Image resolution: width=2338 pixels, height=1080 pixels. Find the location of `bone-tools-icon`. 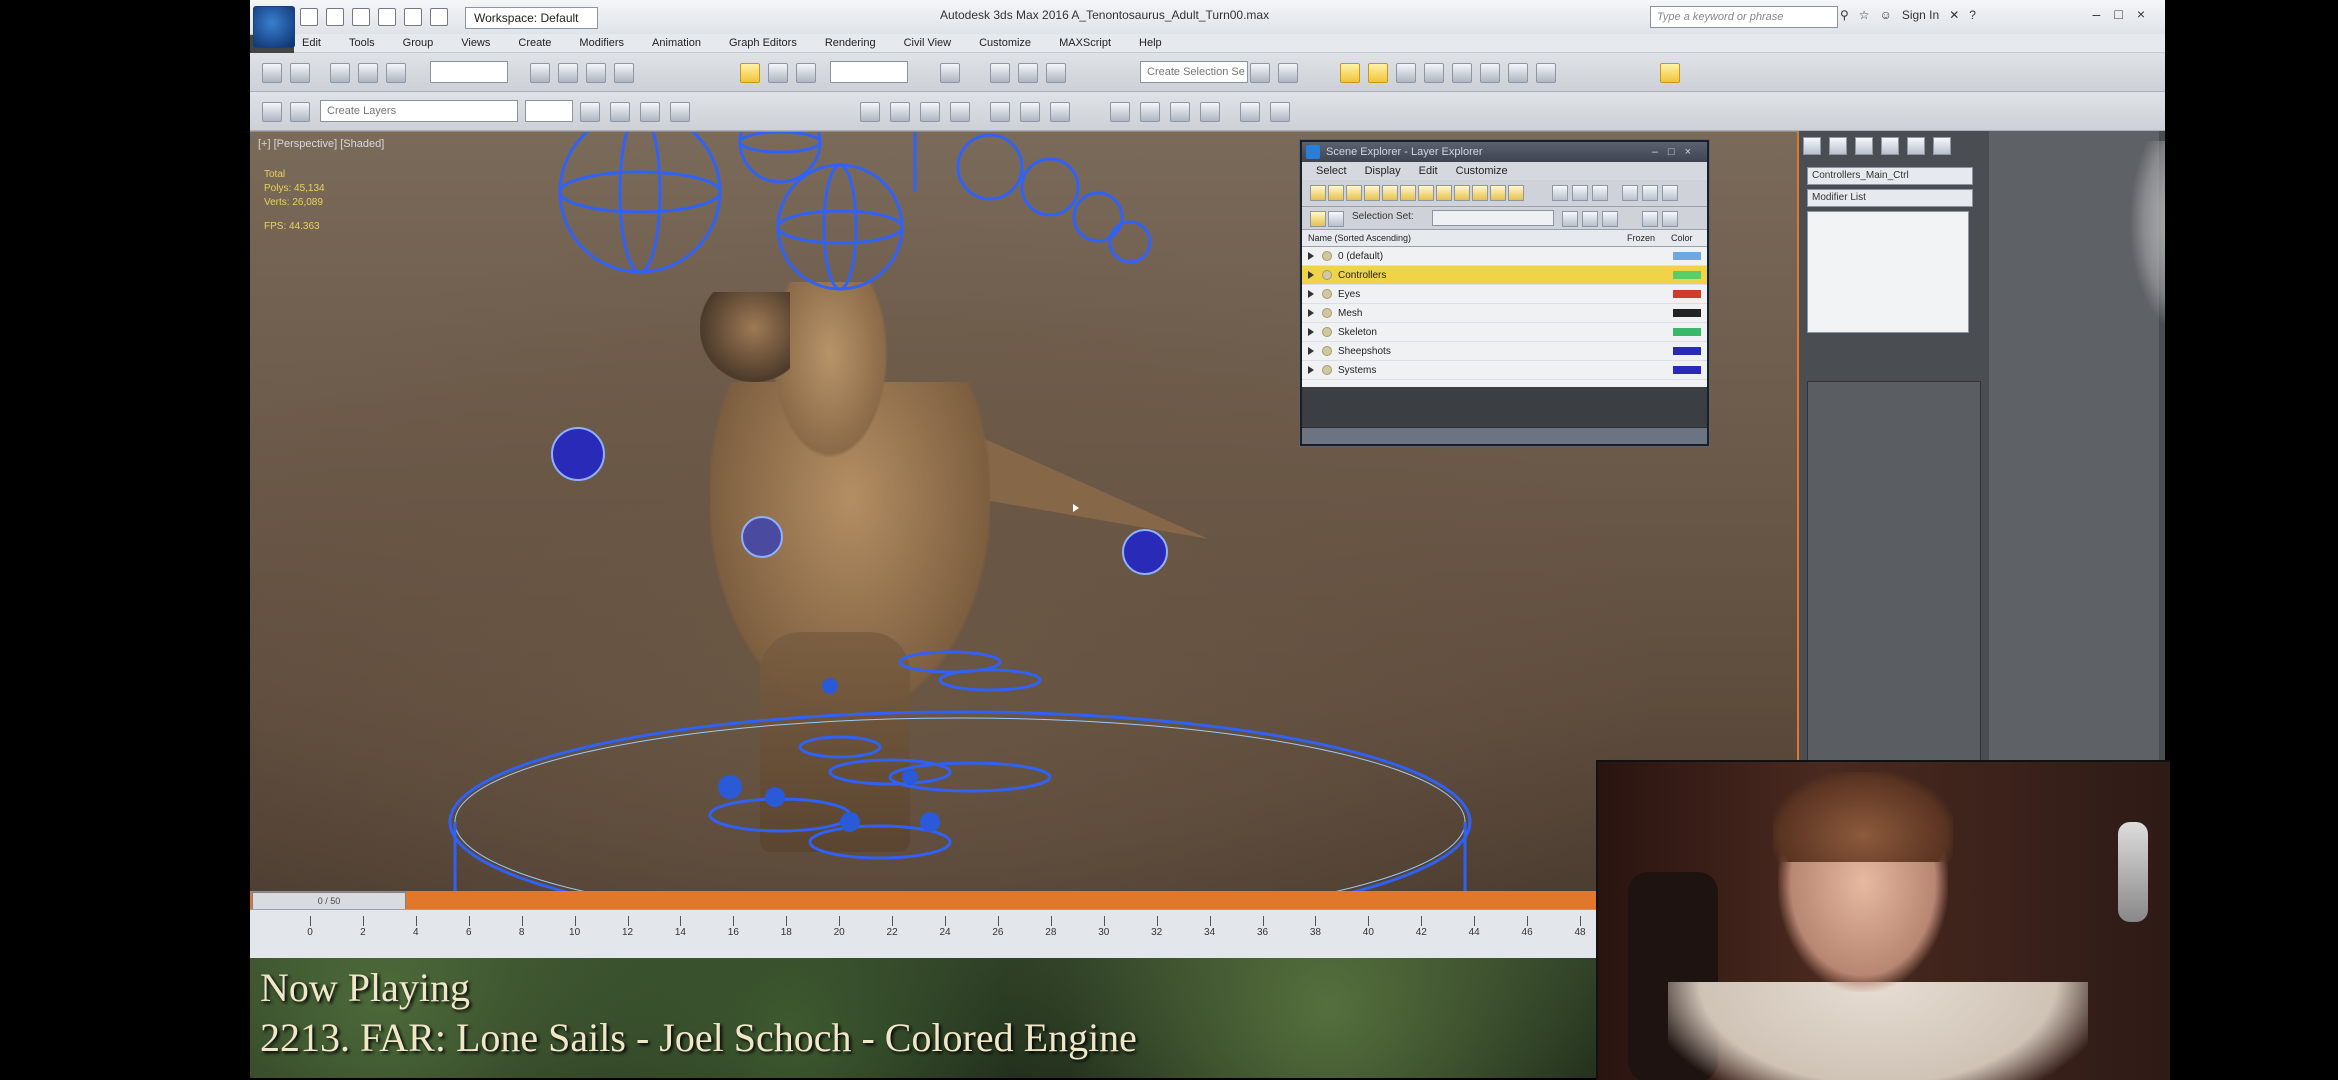

bone-tools-icon is located at coordinates (1120, 112).